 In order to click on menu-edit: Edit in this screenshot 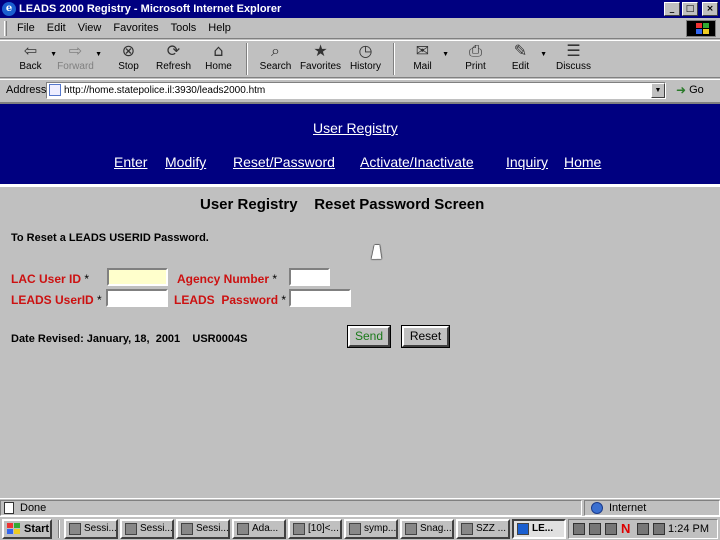, I will do `click(56, 28)`.